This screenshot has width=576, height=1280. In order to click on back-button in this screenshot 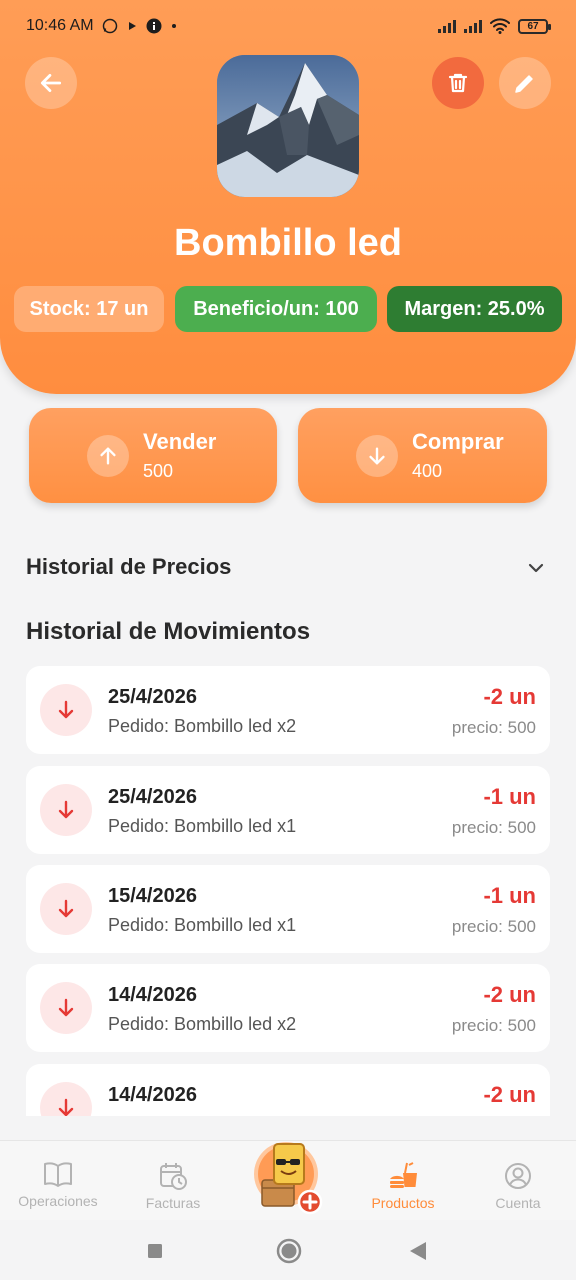, I will do `click(51, 83)`.